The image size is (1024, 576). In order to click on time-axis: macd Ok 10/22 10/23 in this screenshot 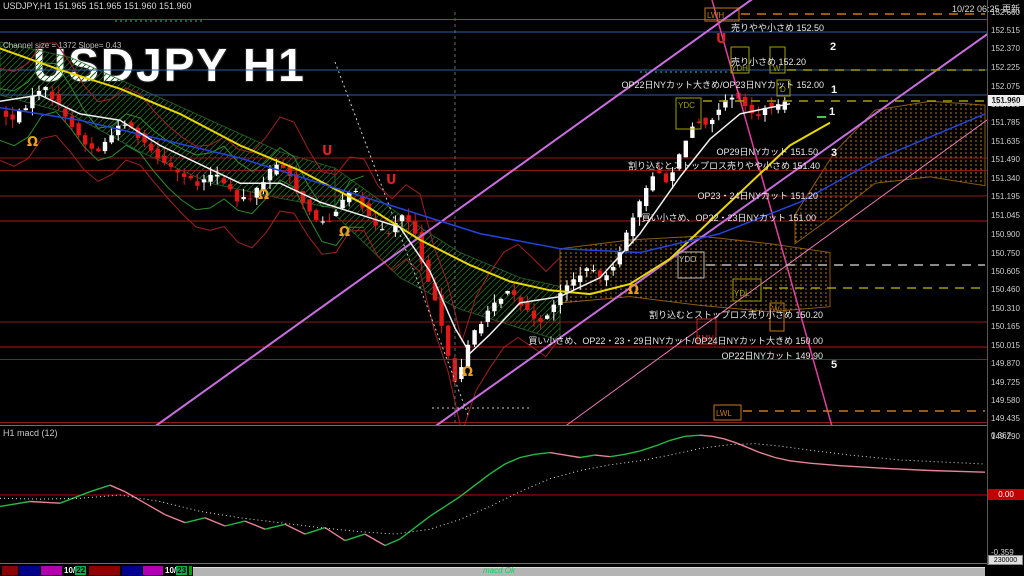, I will do `click(512, 570)`.